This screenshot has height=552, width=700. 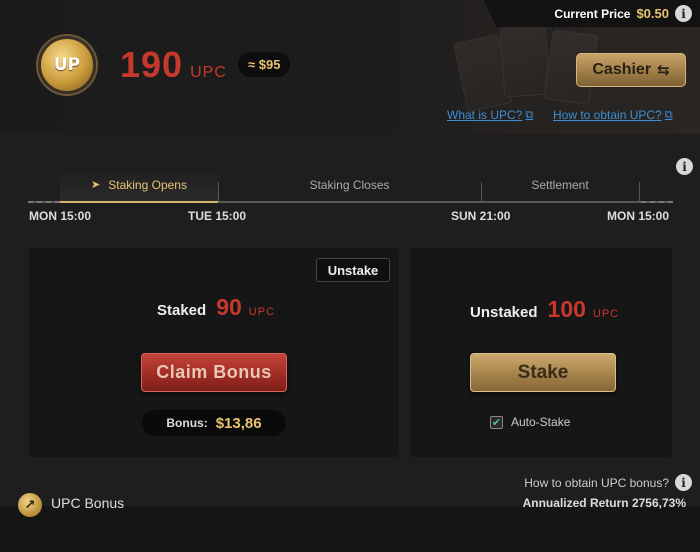 I want to click on upc-balance: 190 UPC, so click(x=173, y=65).